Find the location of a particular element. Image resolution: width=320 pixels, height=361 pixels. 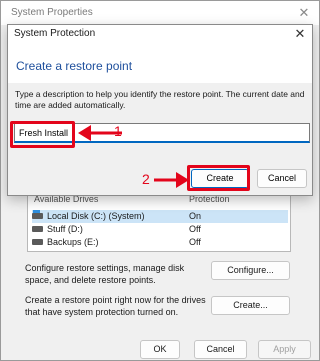

drive-name: Backups (E:) is located at coordinates (73, 242).